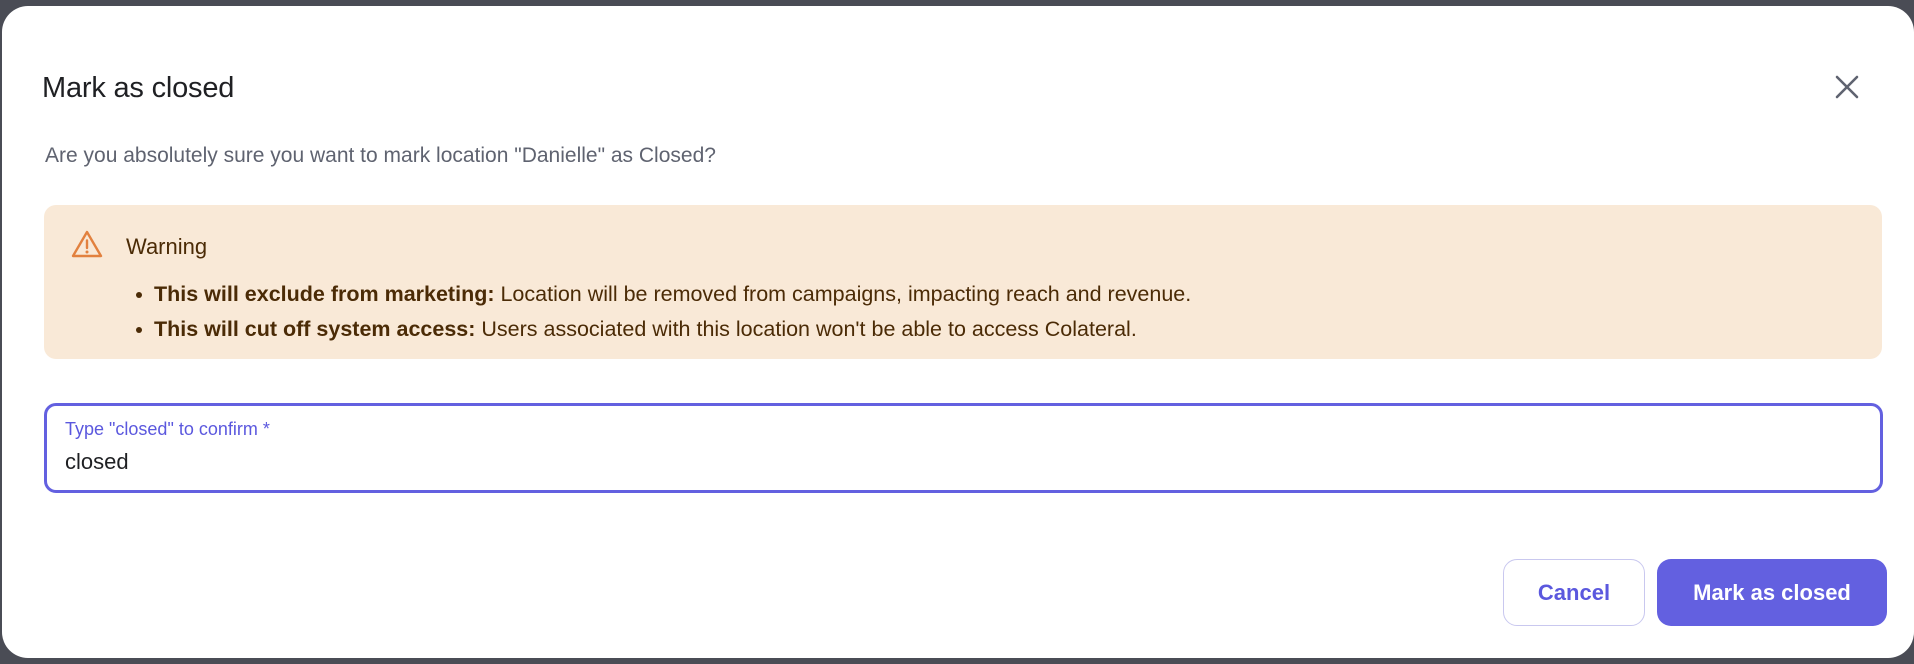 This screenshot has height=664, width=1914. I want to click on close-button, so click(1847, 87).